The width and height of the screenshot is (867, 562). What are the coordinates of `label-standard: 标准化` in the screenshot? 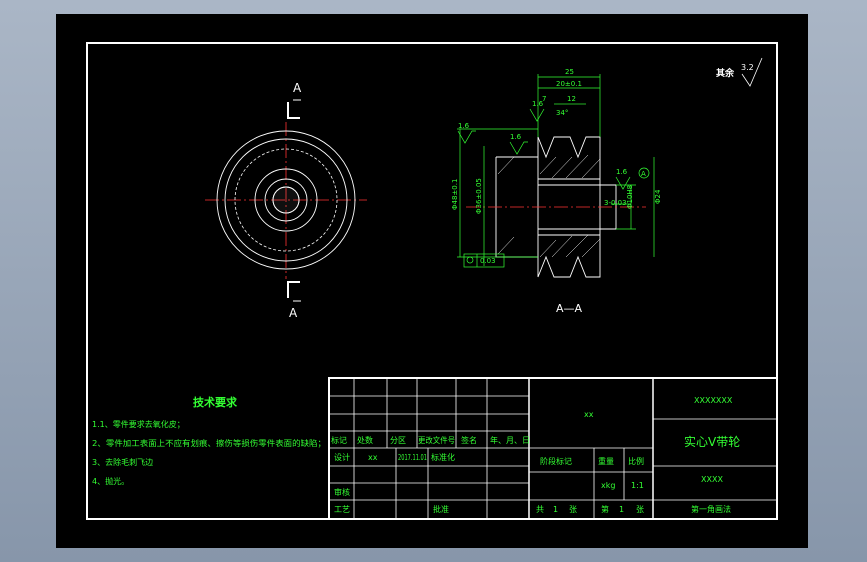 It's located at (443, 457).